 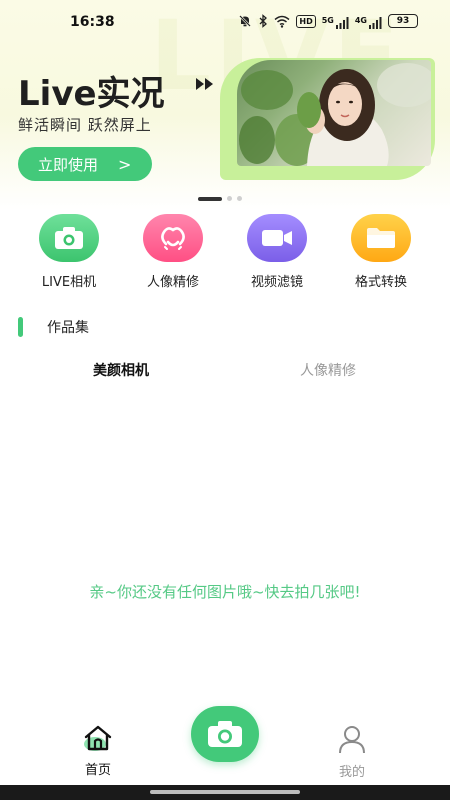 I want to click on nav-mine: 我的, so click(x=352, y=752).